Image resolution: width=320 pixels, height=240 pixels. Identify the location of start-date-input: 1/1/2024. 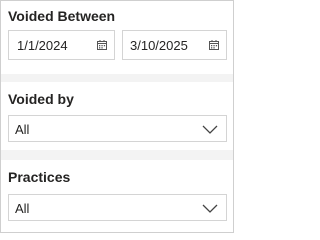
(61, 45).